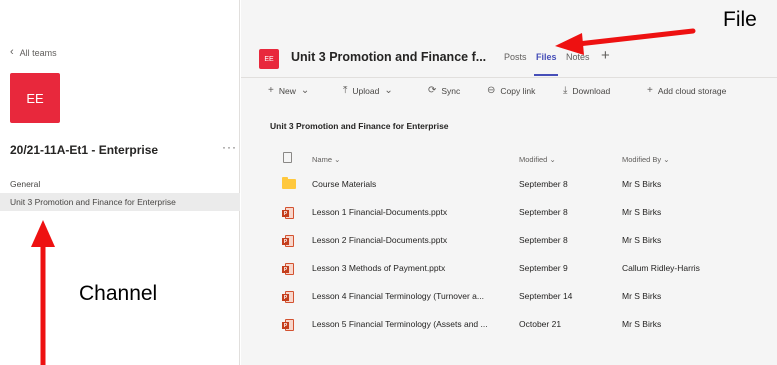 The image size is (777, 365). I want to click on sync-icon: ⟳, so click(432, 90).